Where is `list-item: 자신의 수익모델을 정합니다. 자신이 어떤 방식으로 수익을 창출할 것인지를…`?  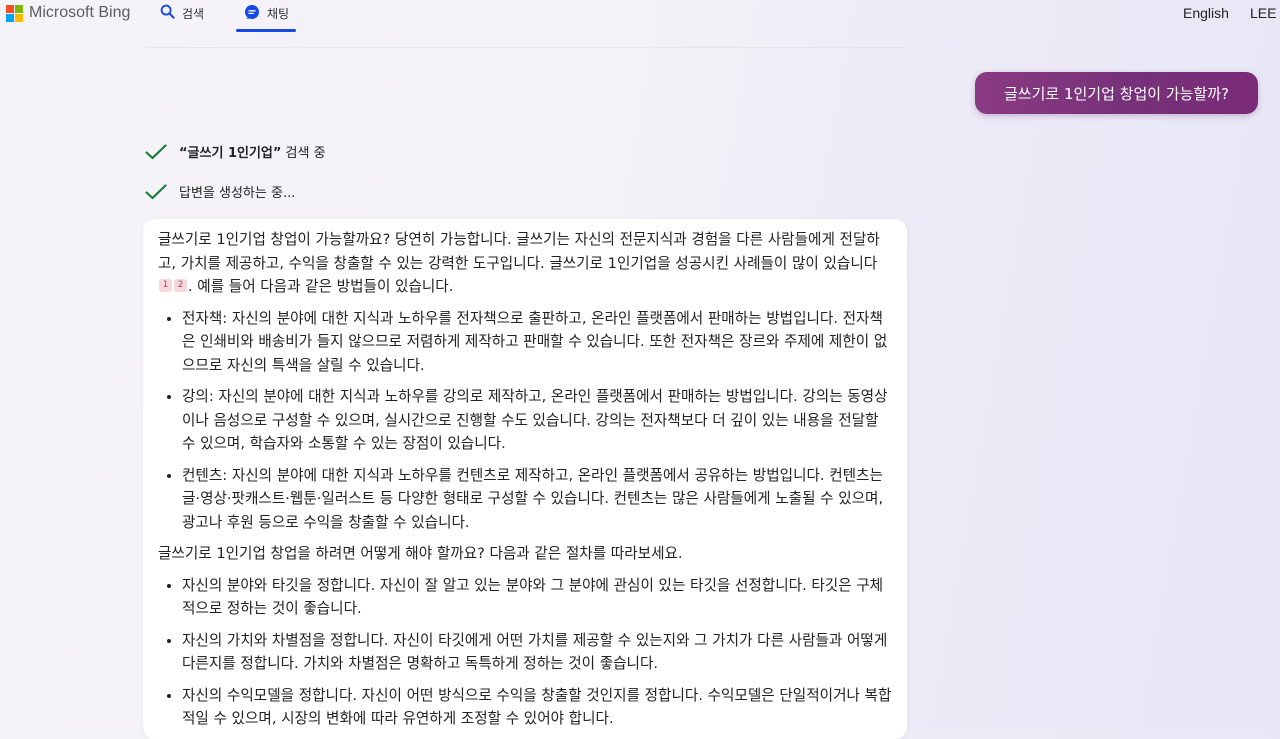
list-item: 자신의 수익모델을 정합니다. 자신이 어떤 방식으로 수익을 창출할 것인지를… is located at coordinates (537, 707).